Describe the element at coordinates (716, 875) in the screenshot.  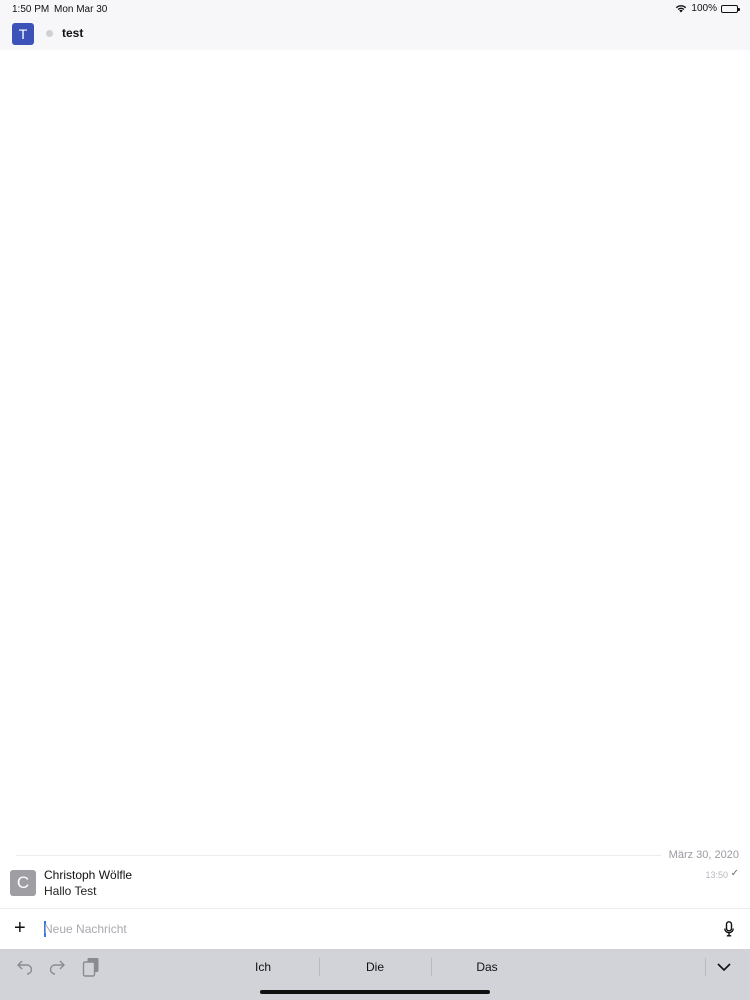
I see `message-time: 13:50` at that location.